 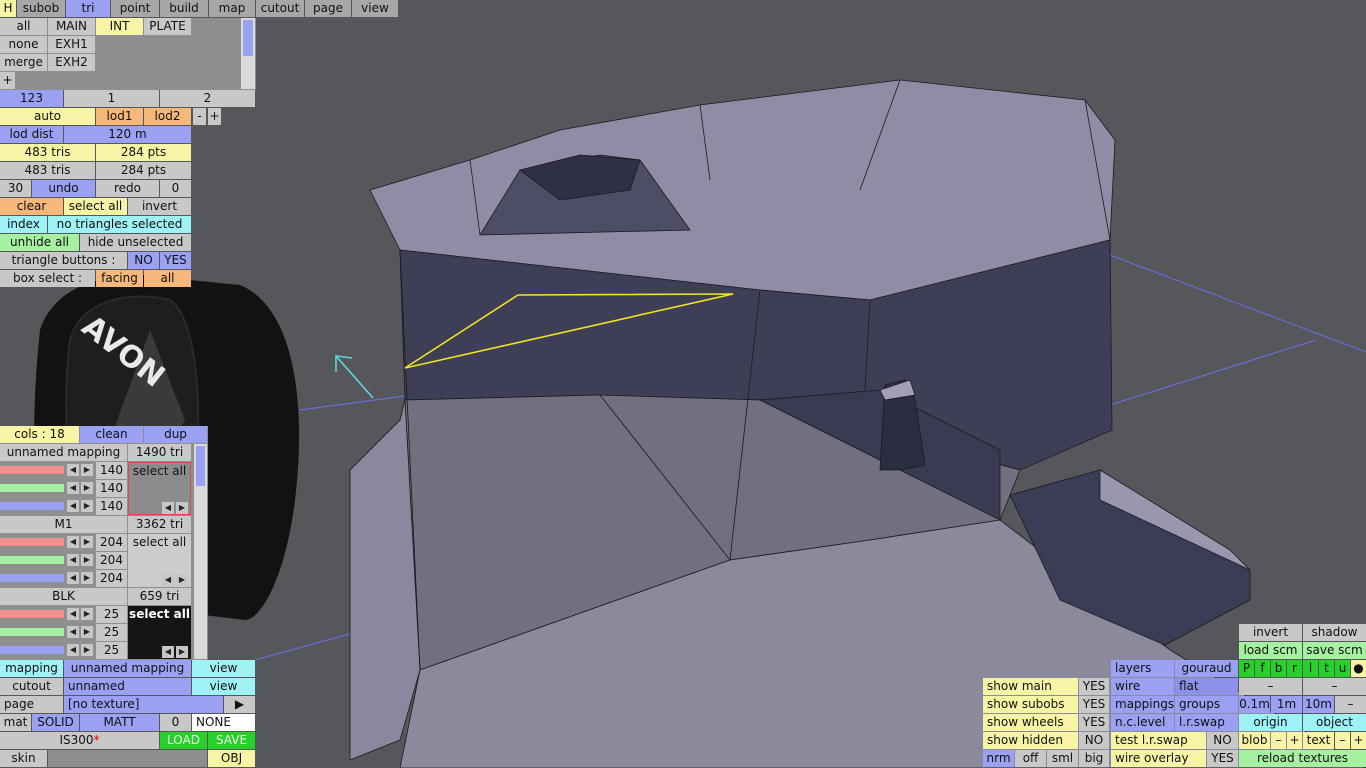 What do you see at coordinates (119, 722) in the screenshot?
I see `matt-button: MATT` at bounding box center [119, 722].